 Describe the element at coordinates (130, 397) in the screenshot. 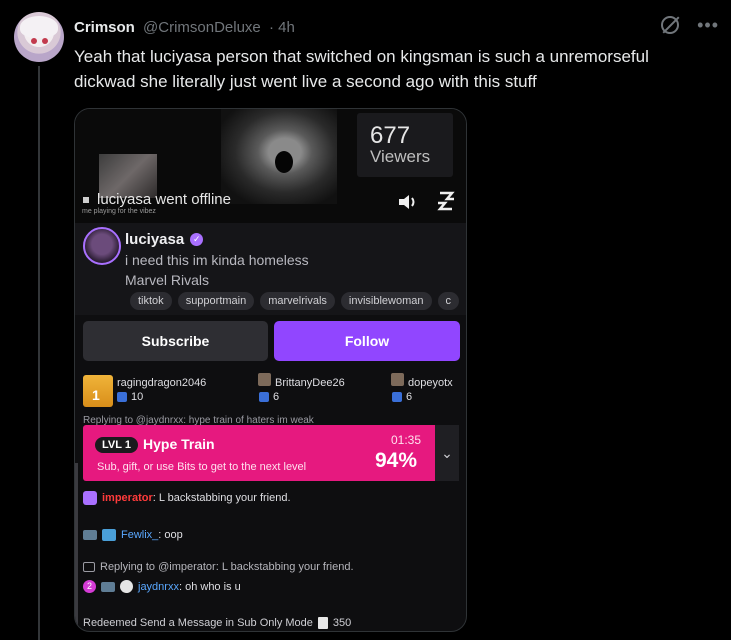

I see `gifter-count-row: 10` at that location.